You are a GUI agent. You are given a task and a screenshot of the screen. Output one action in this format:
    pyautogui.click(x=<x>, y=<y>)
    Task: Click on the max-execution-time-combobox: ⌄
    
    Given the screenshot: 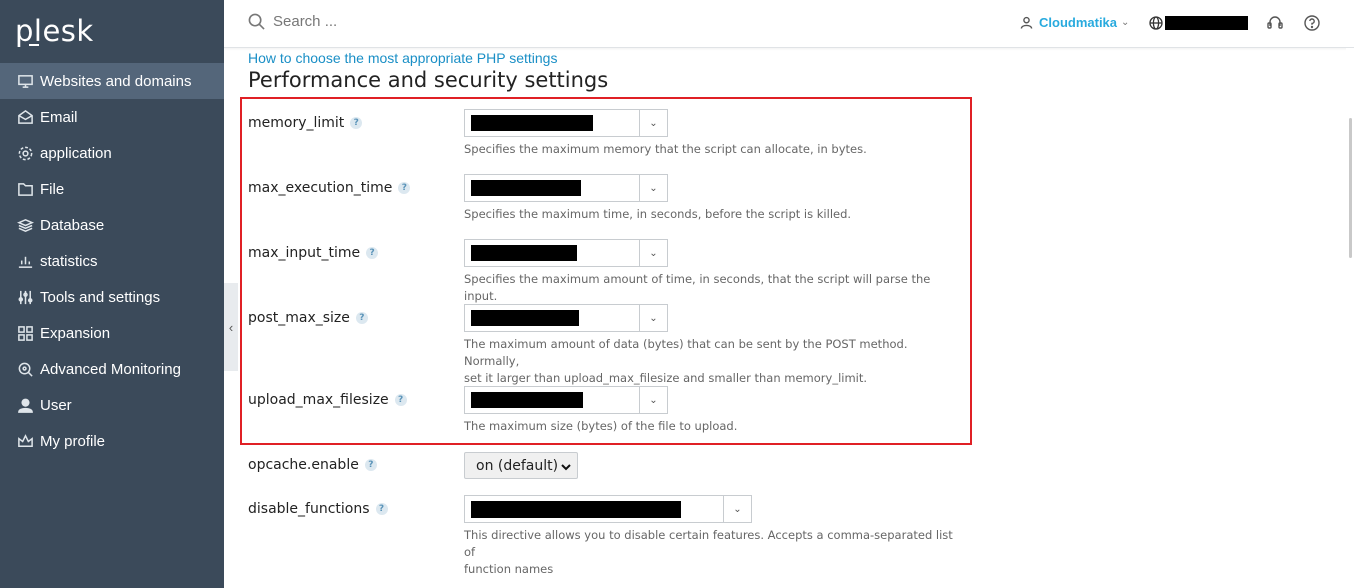 What is the action you would take?
    pyautogui.click(x=566, y=188)
    